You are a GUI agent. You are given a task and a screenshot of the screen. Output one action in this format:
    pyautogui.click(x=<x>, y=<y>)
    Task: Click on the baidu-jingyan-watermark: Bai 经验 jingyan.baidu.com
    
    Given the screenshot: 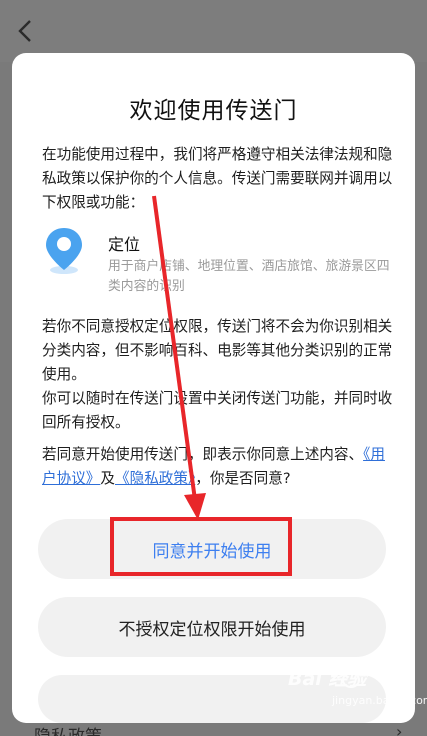 What is the action you would take?
    pyautogui.click(x=357, y=688)
    